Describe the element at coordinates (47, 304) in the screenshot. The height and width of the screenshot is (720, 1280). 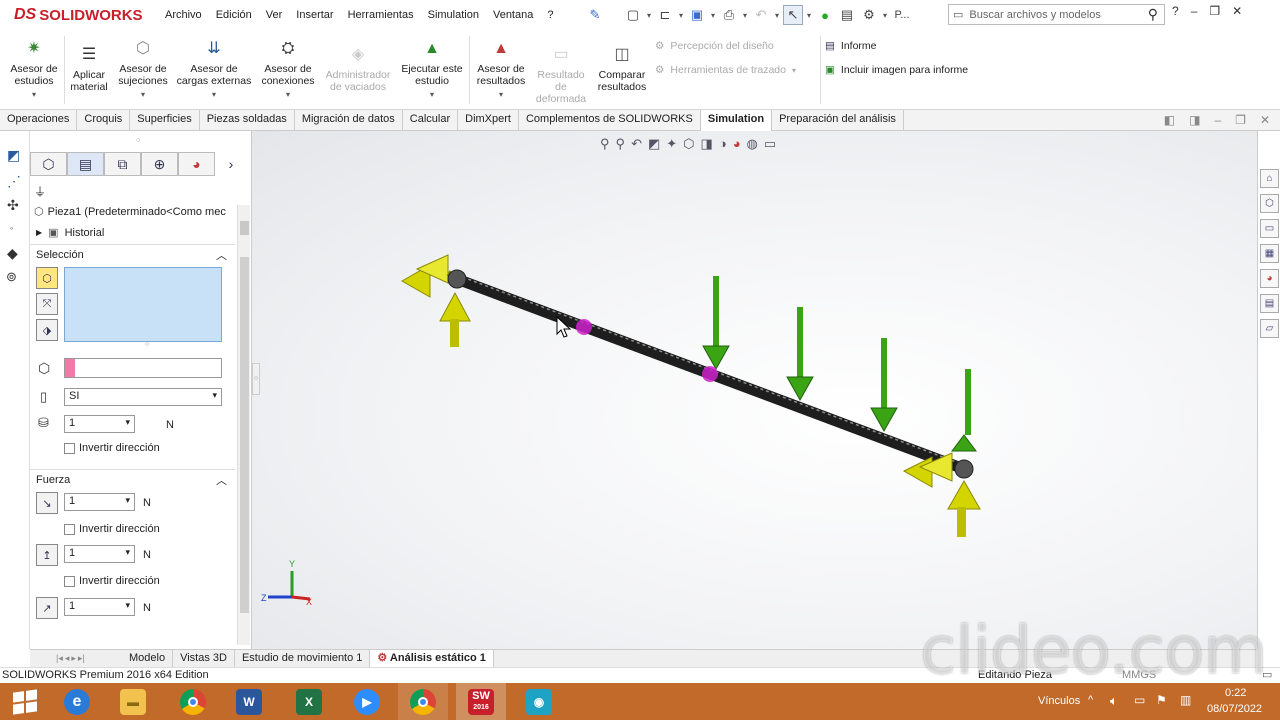
I see `edge-select-icon: ⤧` at that location.